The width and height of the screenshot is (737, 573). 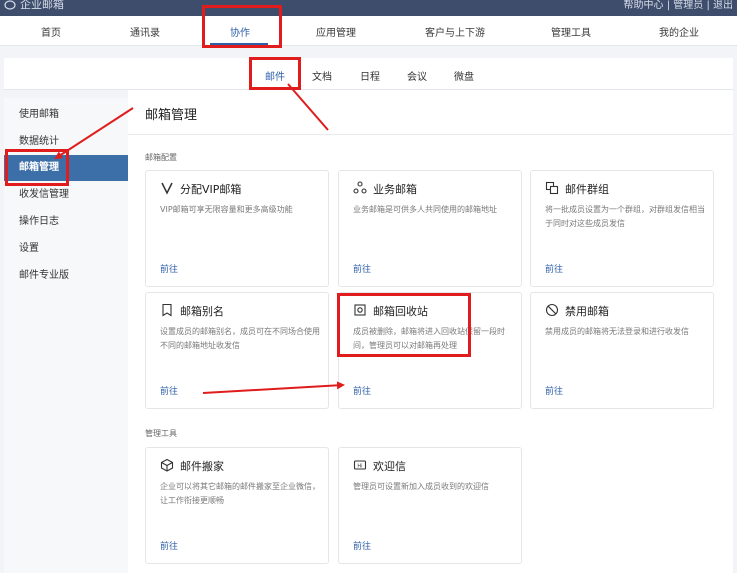 I want to click on title-divider, so click(x=430, y=134).